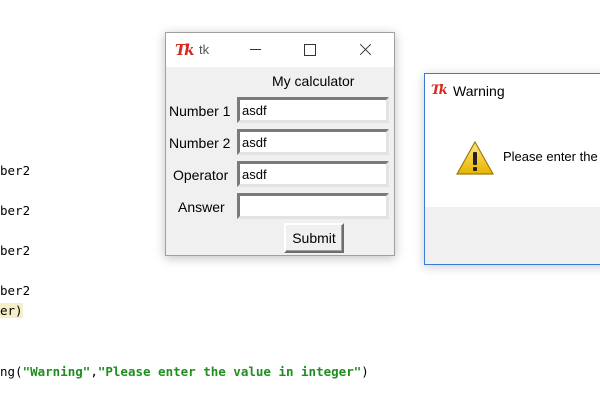  Describe the element at coordinates (56, 371) in the screenshot. I see `code-string: "Warning"` at that location.